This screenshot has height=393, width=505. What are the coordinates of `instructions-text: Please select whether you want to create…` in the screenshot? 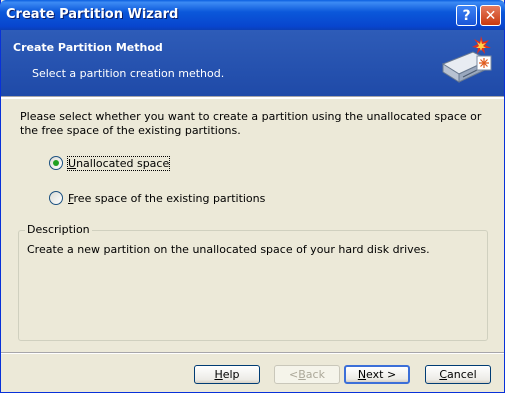 It's located at (251, 123).